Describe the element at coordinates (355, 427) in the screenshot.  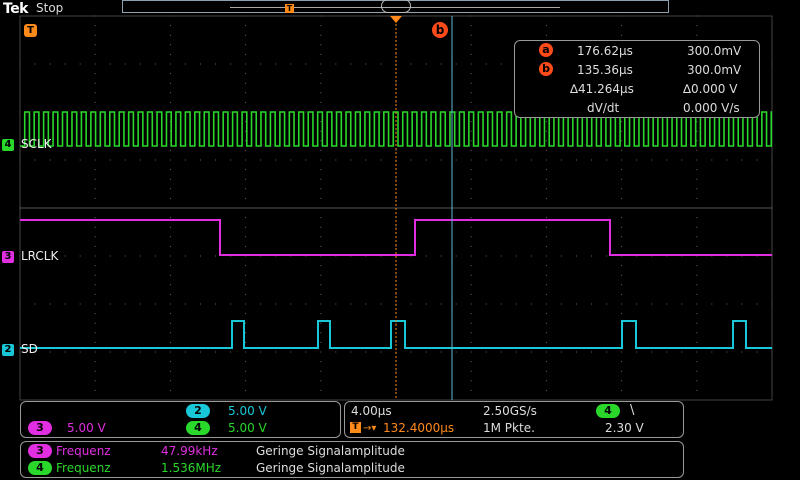
I see `trigger-marker-icon: T` at that location.